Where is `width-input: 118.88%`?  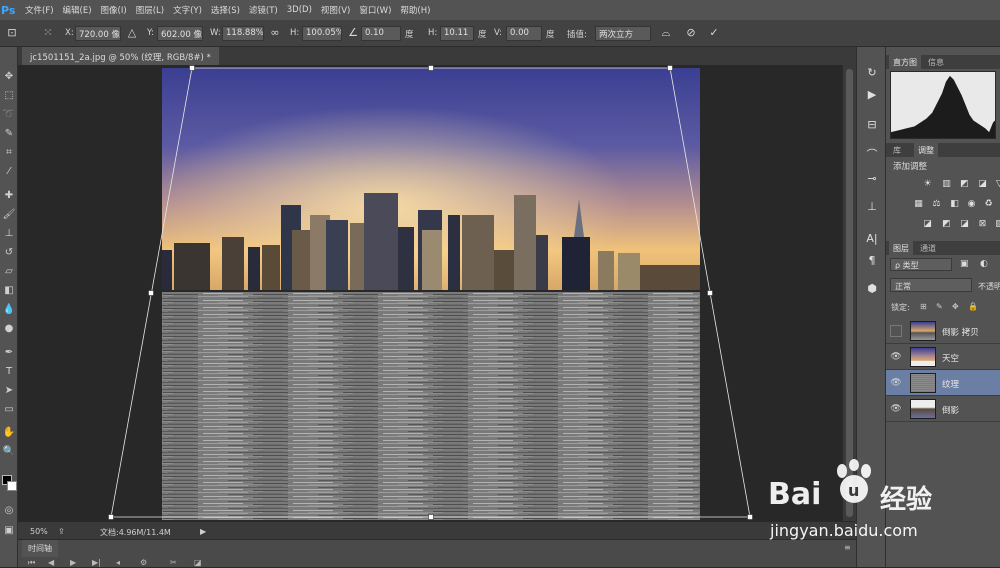
width-input: 118.88% is located at coordinates (243, 33).